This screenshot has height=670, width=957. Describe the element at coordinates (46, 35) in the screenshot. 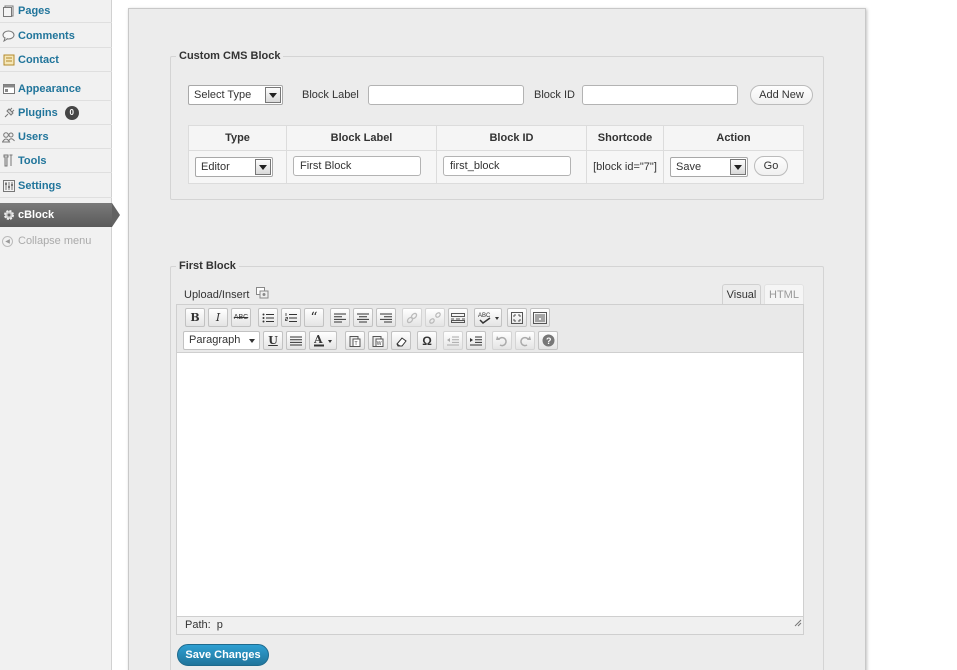

I see `sidebar-item-label: Comments` at that location.